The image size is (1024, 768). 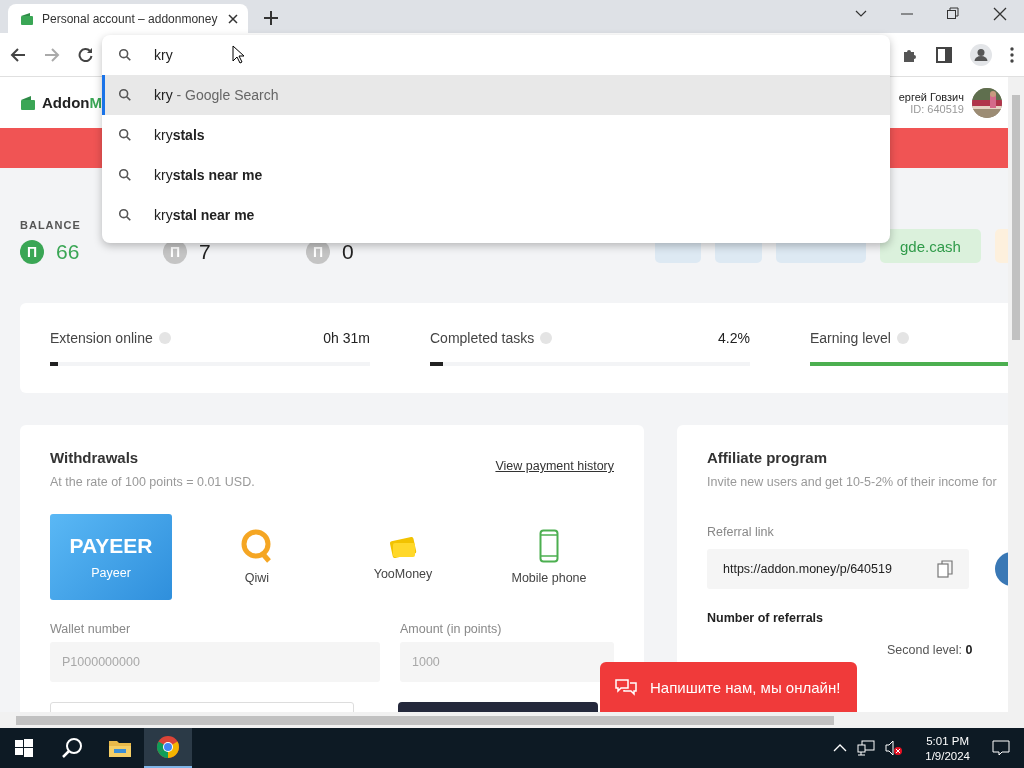 What do you see at coordinates (496, 175) in the screenshot?
I see `suggestion-item: krystals near me` at bounding box center [496, 175].